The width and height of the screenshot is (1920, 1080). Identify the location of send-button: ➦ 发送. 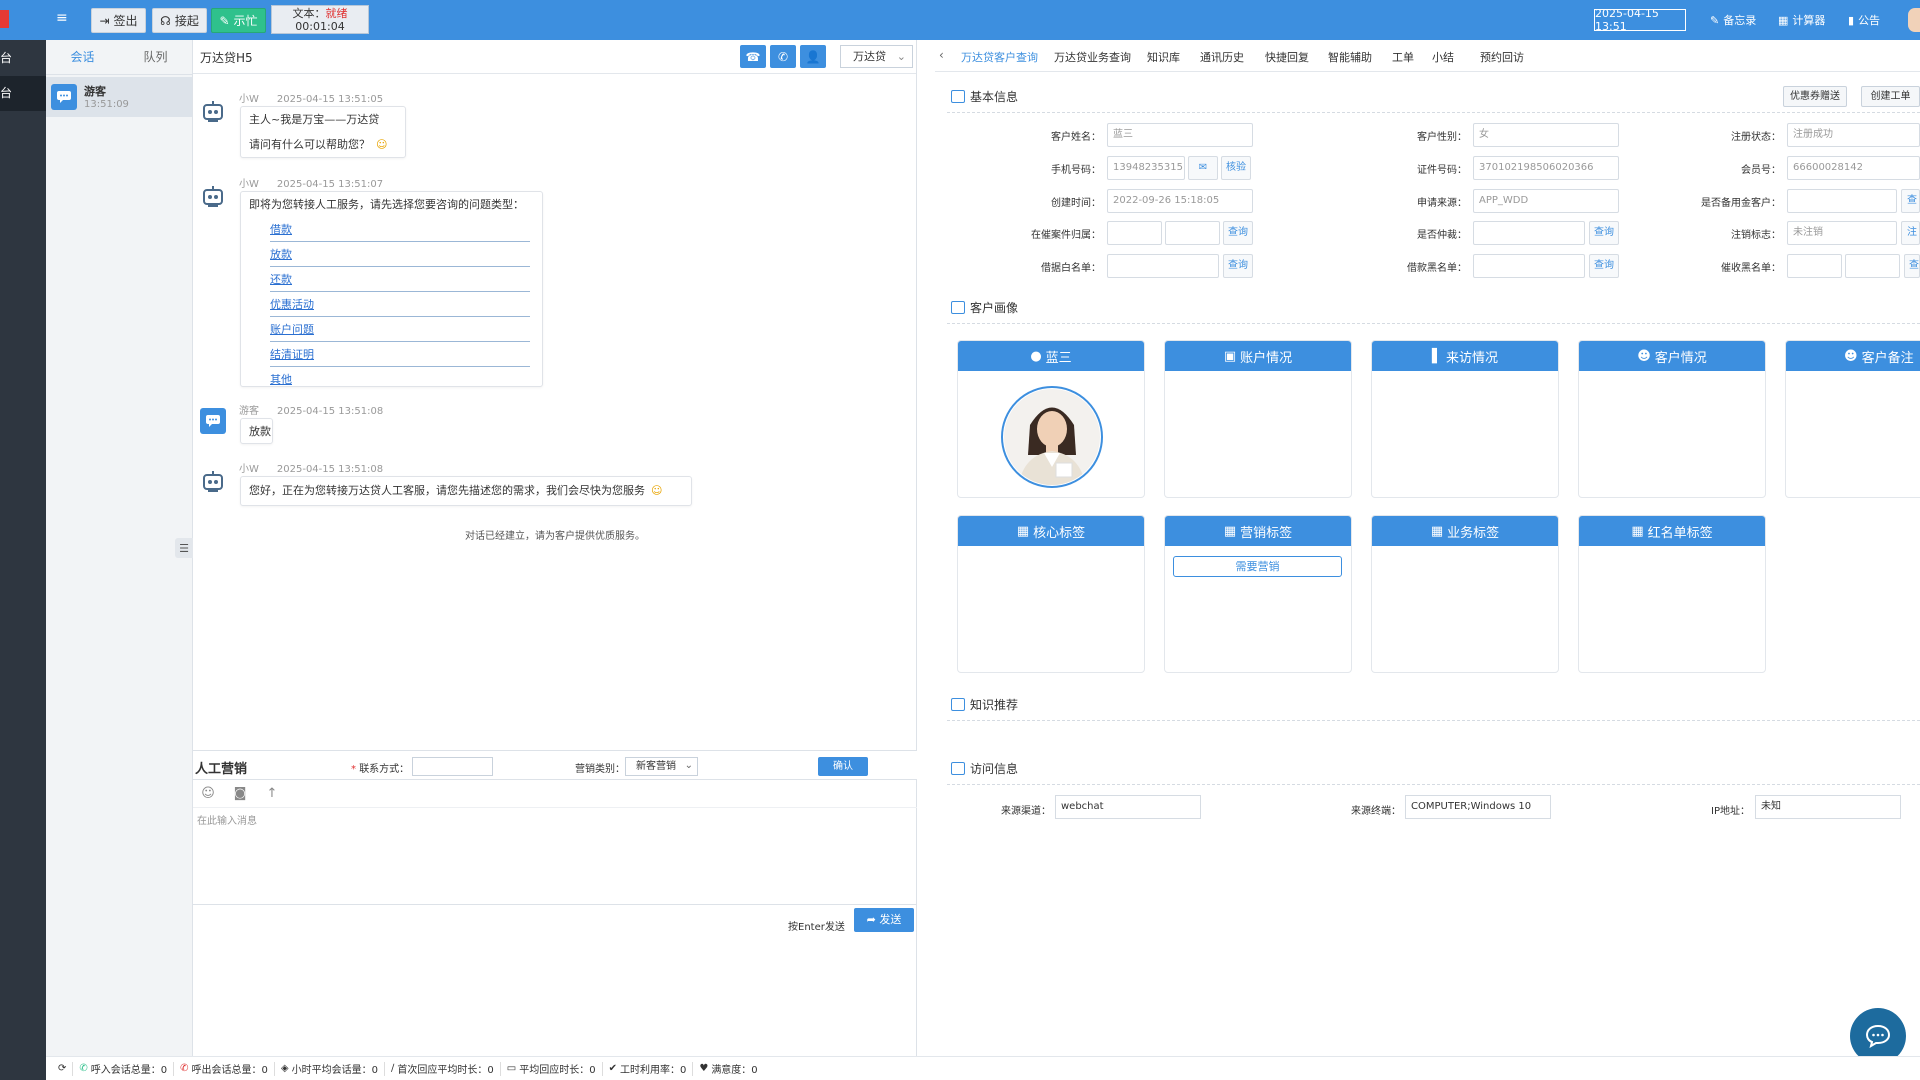
(884, 920).